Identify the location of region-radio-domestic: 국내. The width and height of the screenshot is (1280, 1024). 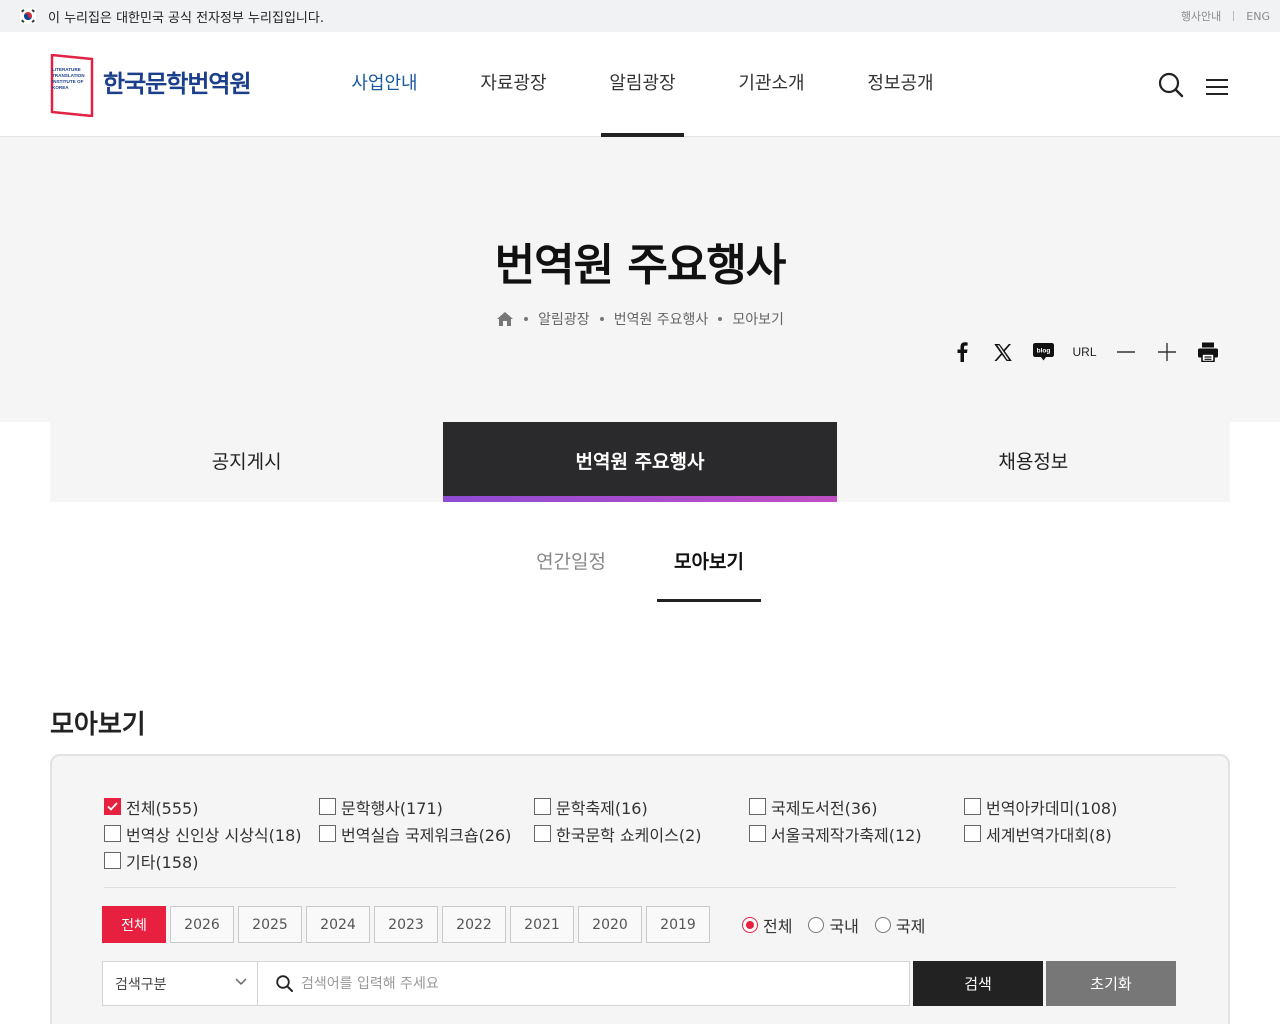
(833, 925).